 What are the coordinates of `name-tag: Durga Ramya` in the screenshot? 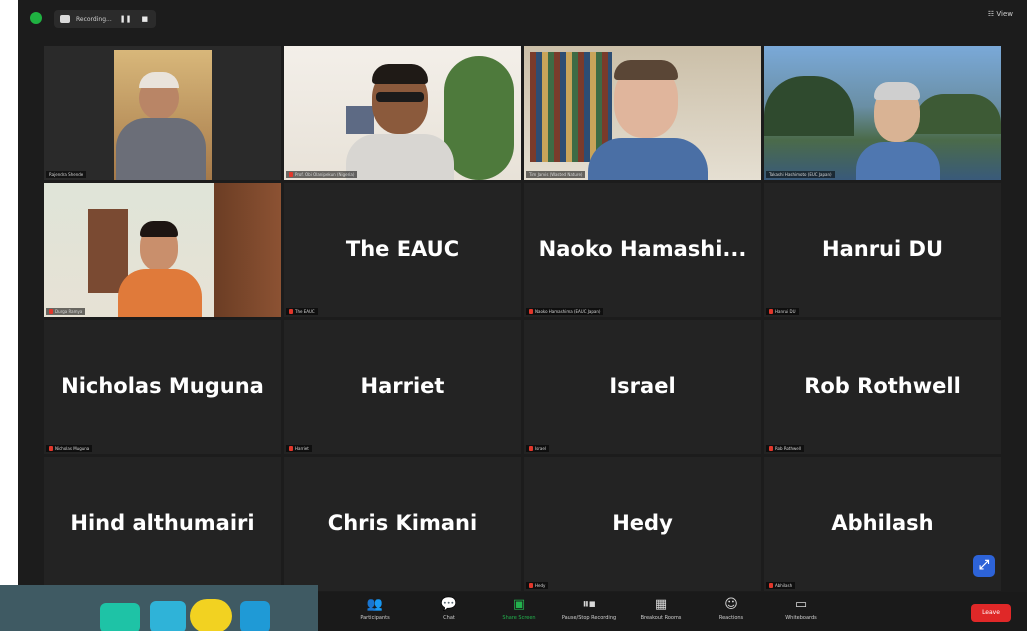 It's located at (66, 311).